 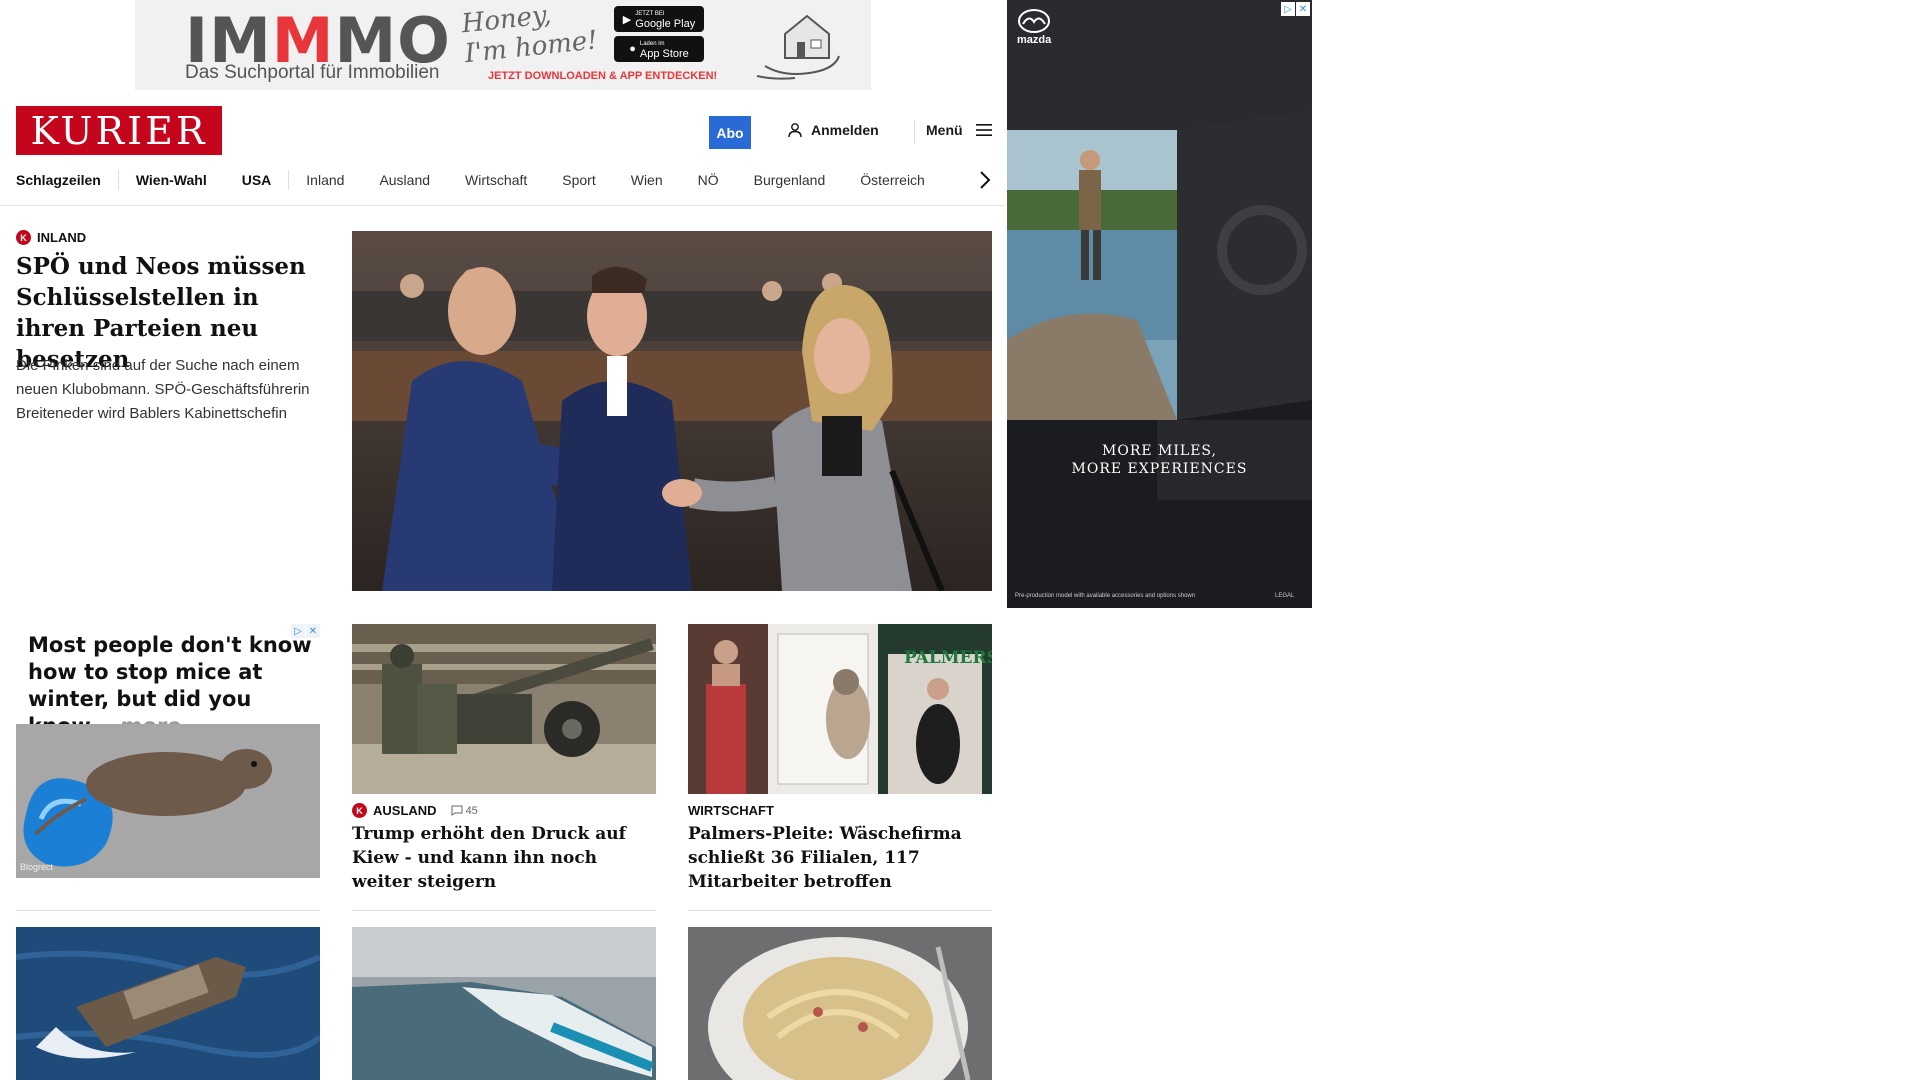 What do you see at coordinates (1284, 596) in the screenshot?
I see `mazda-legal-link: LEGAL` at bounding box center [1284, 596].